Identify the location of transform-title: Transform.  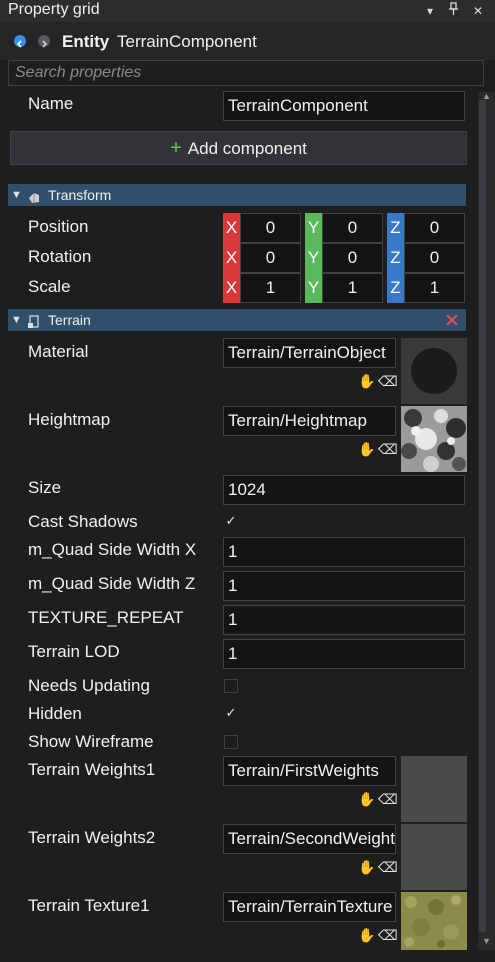
(80, 195).